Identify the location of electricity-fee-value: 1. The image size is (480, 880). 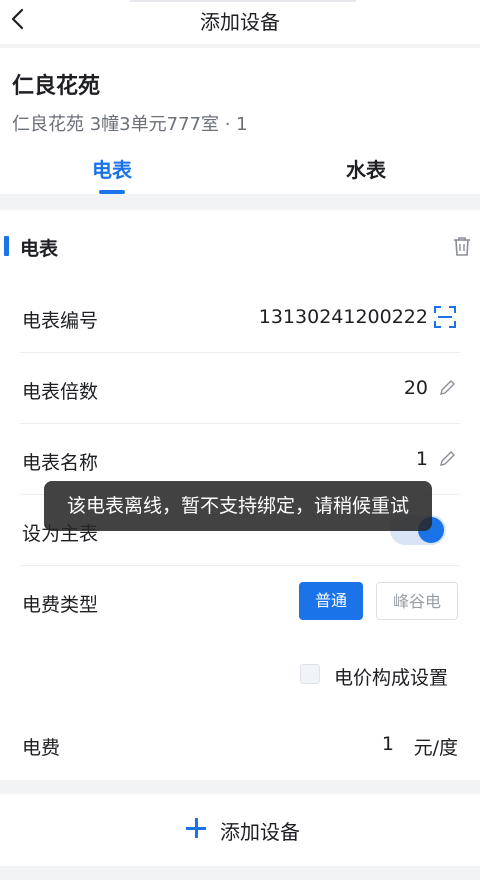
(388, 744).